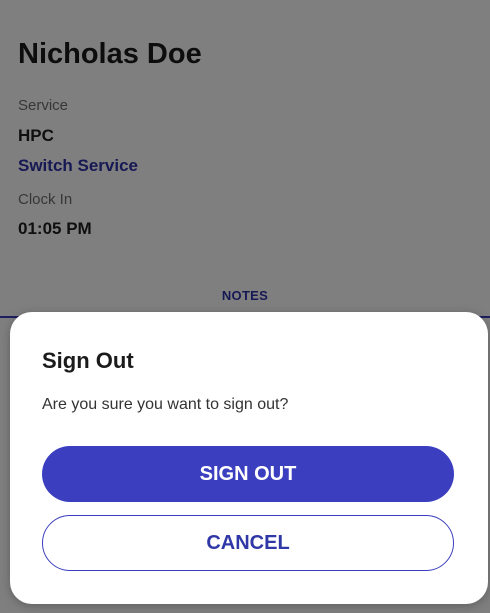 The height and width of the screenshot is (613, 490). I want to click on dialog-title: Sign Out, so click(88, 360).